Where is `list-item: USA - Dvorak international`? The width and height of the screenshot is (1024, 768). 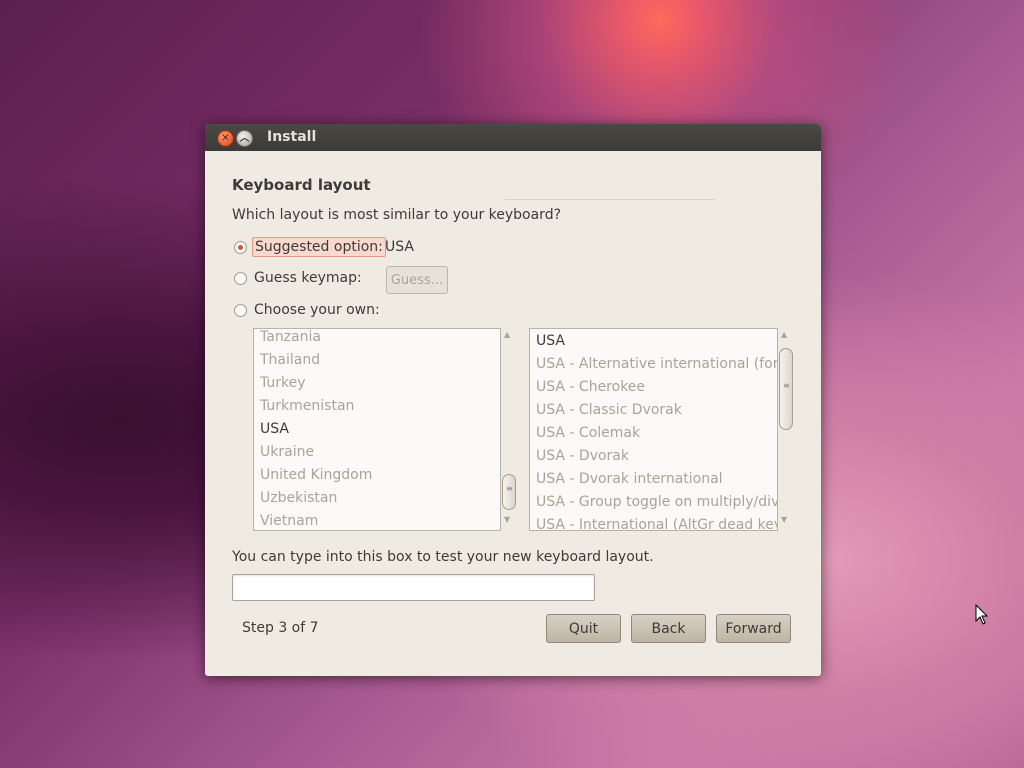
list-item: USA - Dvorak international is located at coordinates (629, 479).